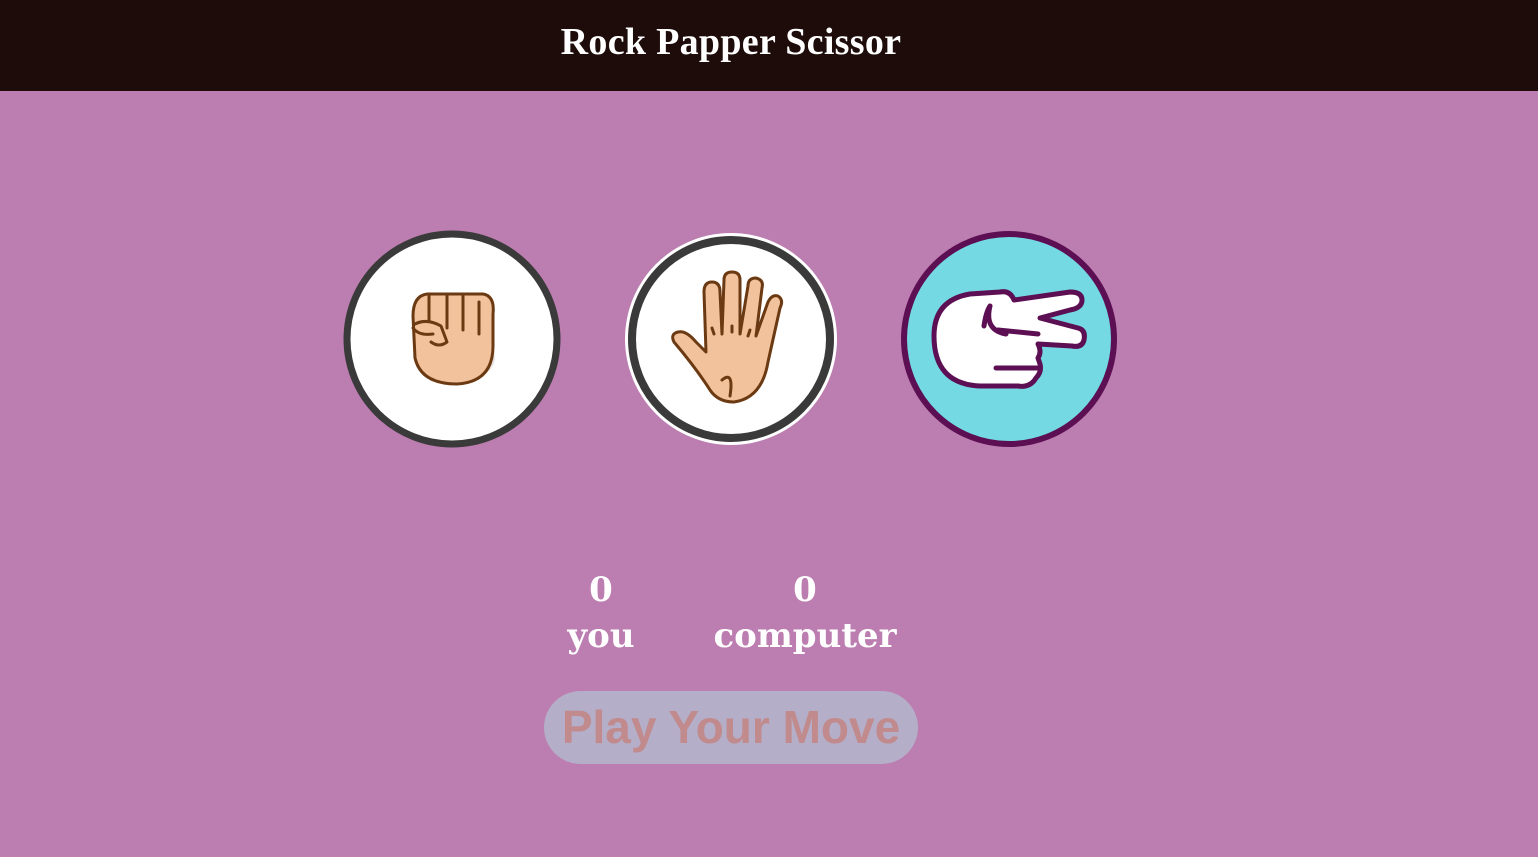 This screenshot has height=857, width=1538. I want to click on choices-row, so click(733, 340).